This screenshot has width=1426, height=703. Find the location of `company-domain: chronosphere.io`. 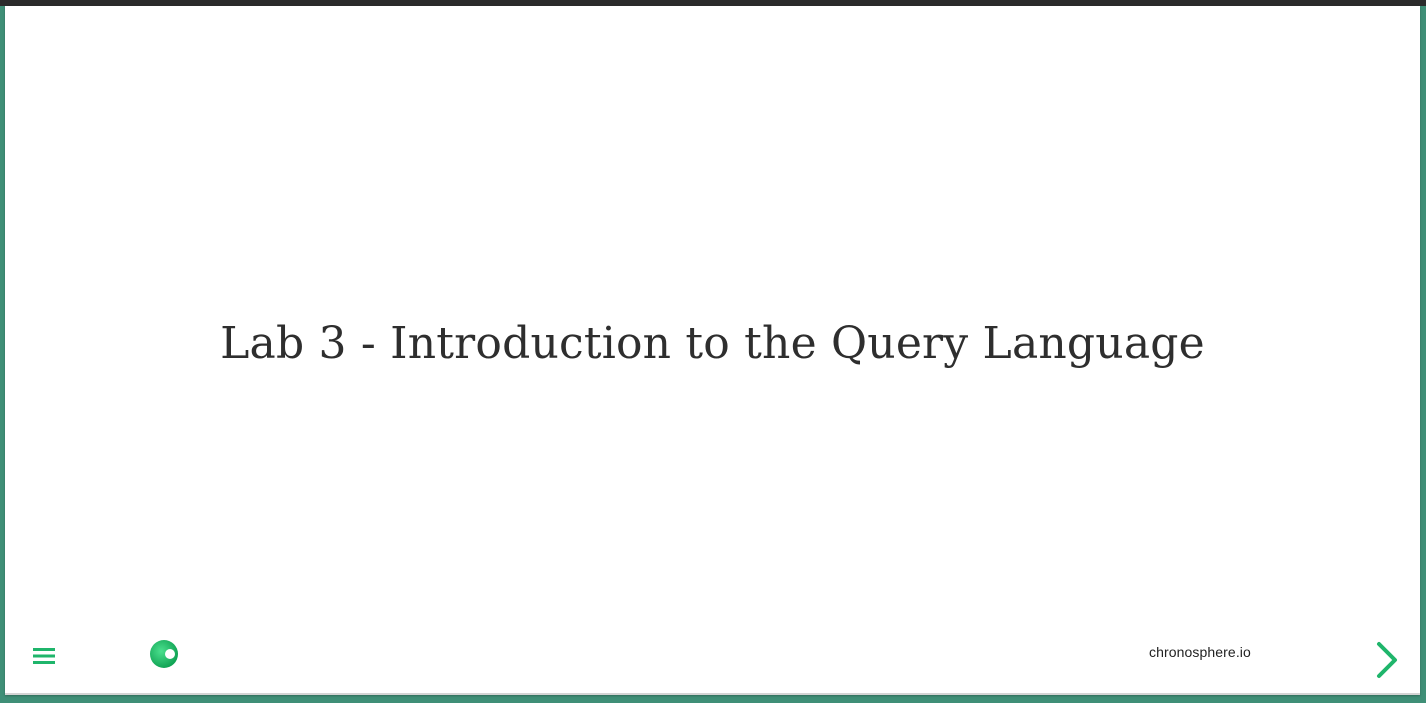

company-domain: chronosphere.io is located at coordinates (1200, 652).